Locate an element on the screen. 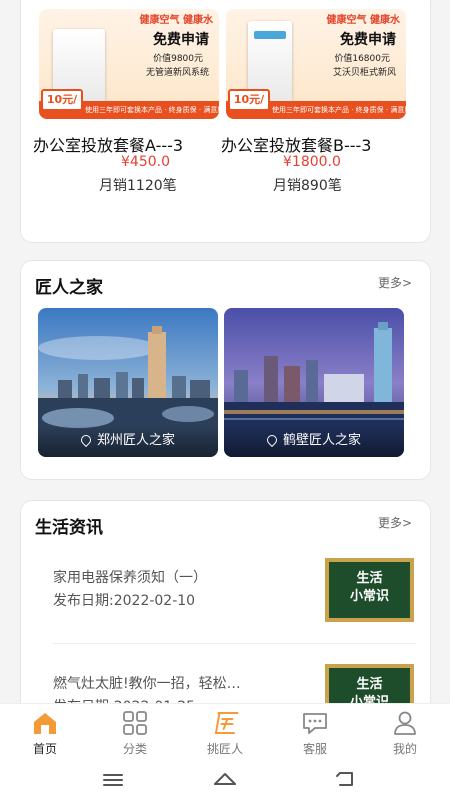  system-nav-bar is located at coordinates (225, 780).